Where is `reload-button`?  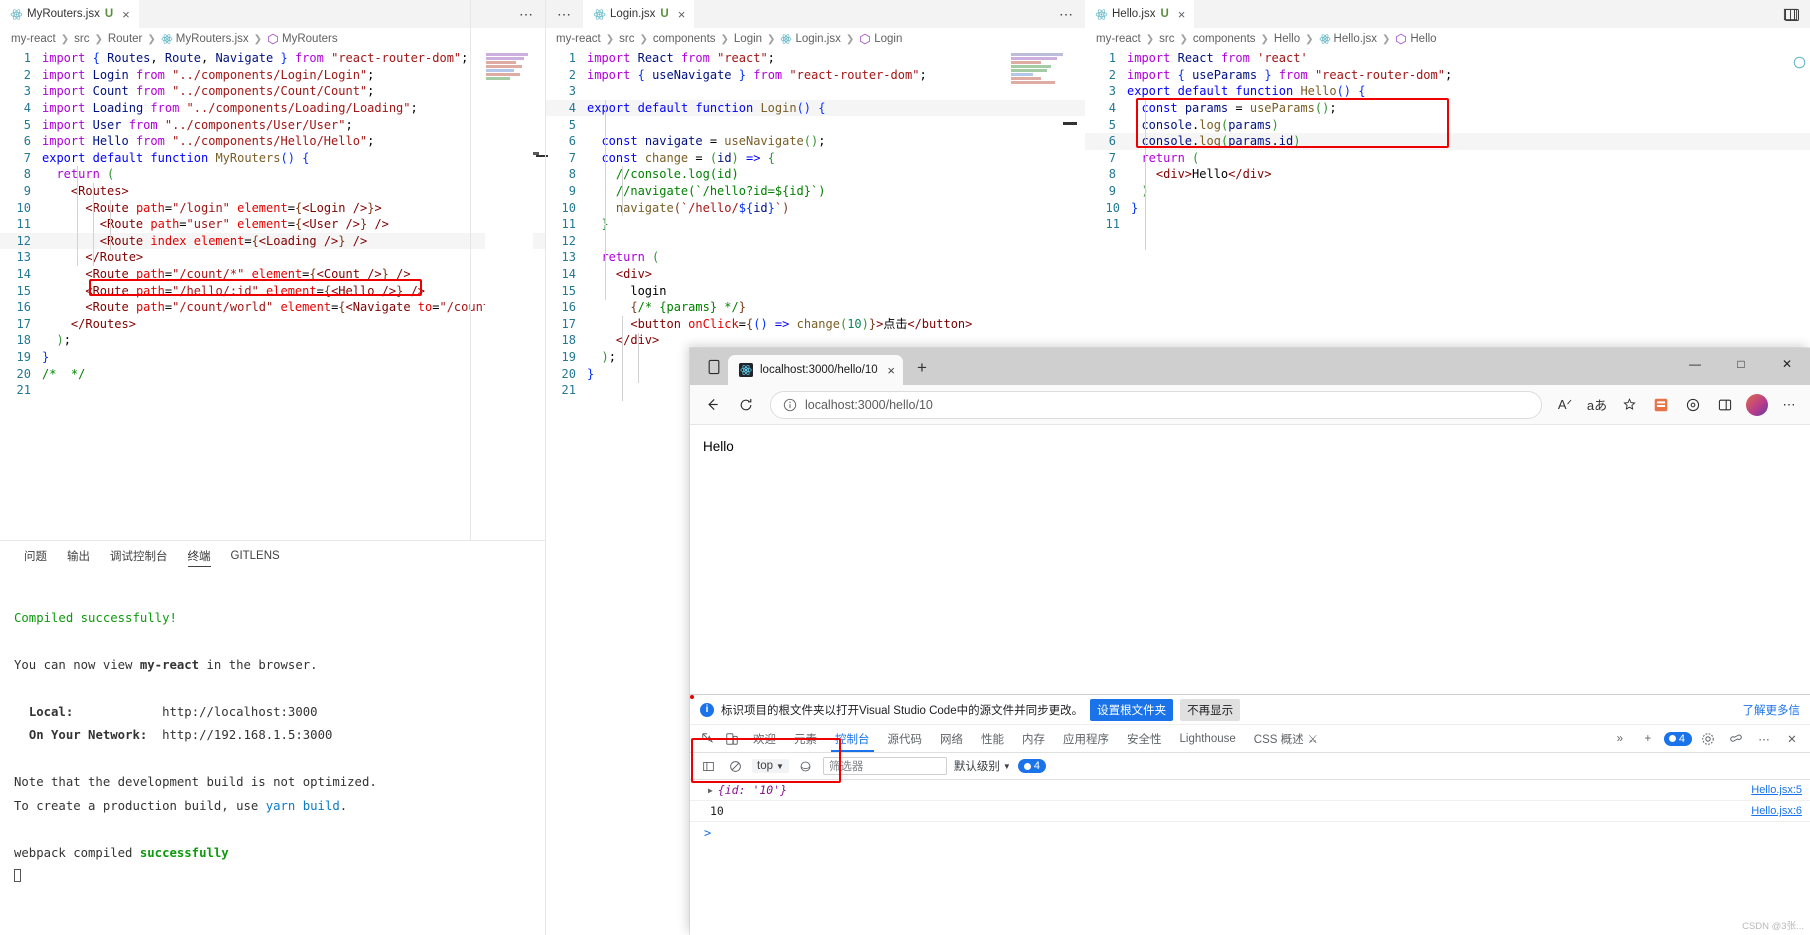 reload-button is located at coordinates (746, 405).